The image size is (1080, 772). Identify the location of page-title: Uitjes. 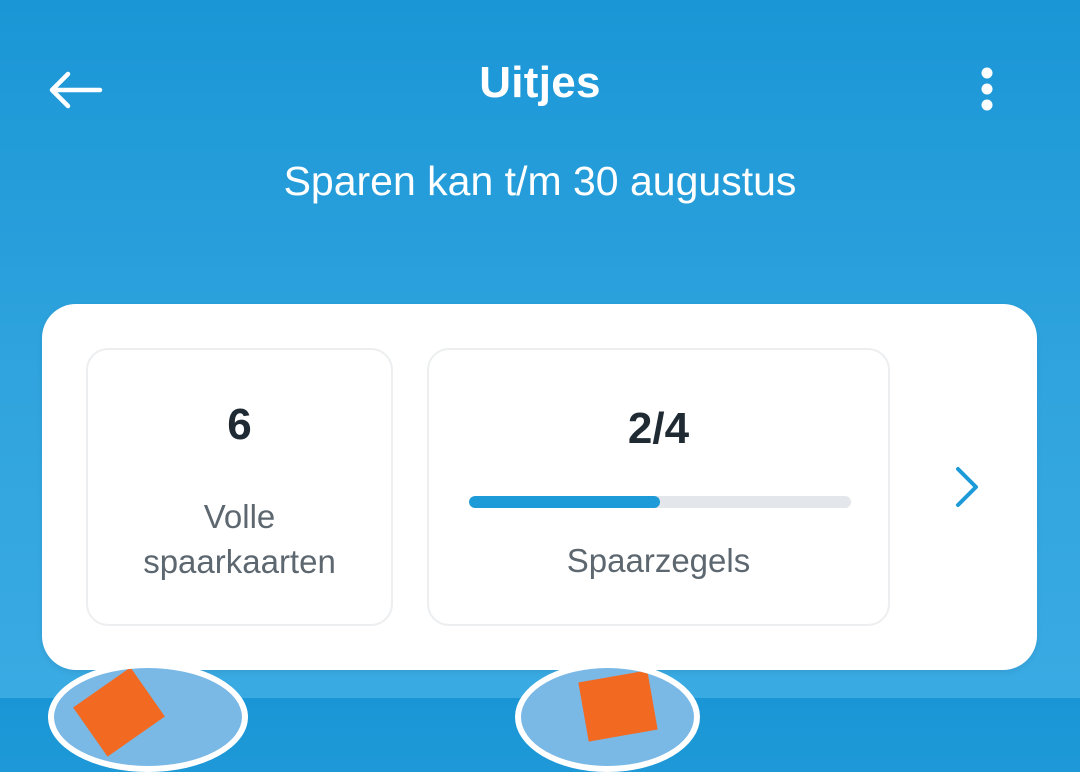
(540, 82).